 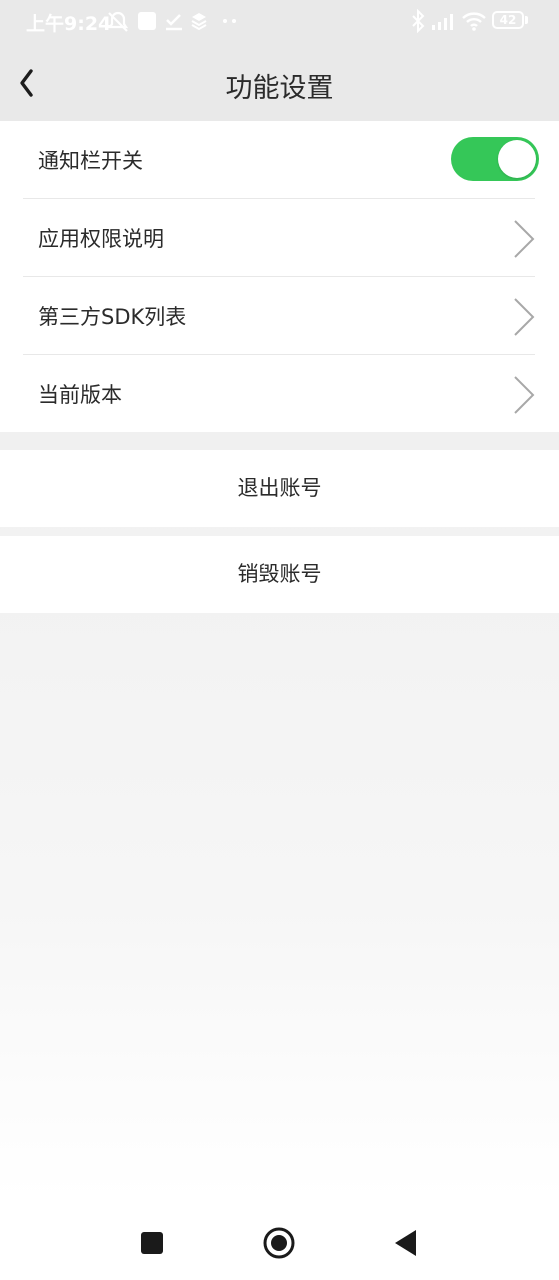 I want to click on layers-icon, so click(x=199, y=21).